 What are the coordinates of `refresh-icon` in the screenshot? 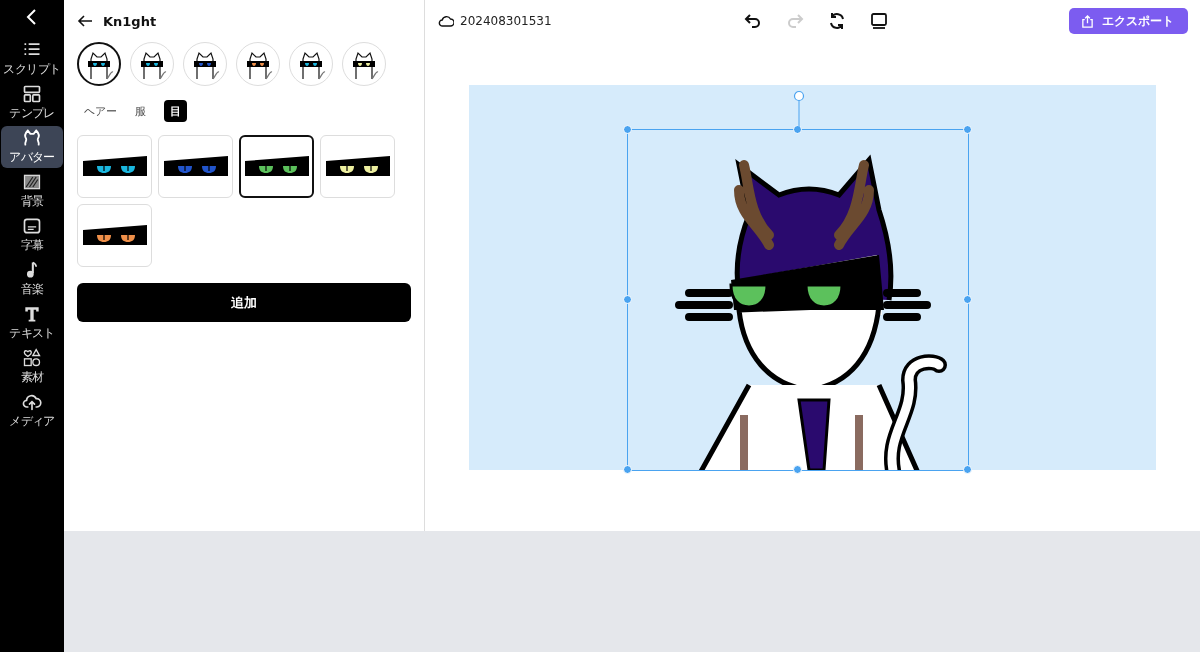 It's located at (837, 21).